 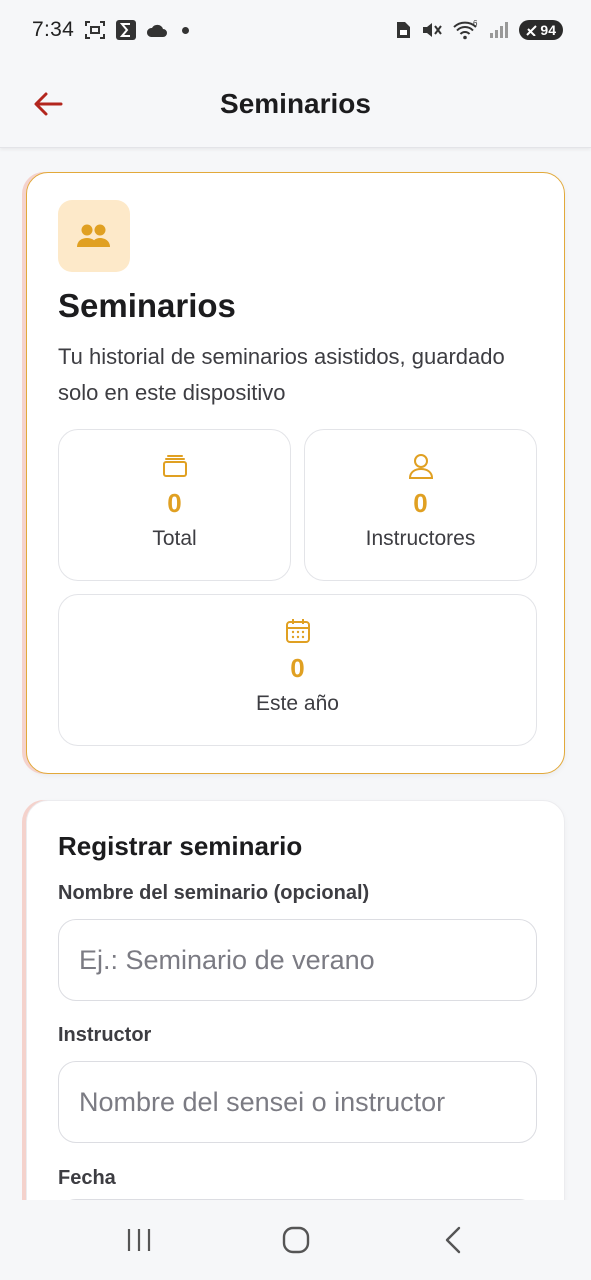 I want to click on nav-back-button, so click(x=453, y=1240).